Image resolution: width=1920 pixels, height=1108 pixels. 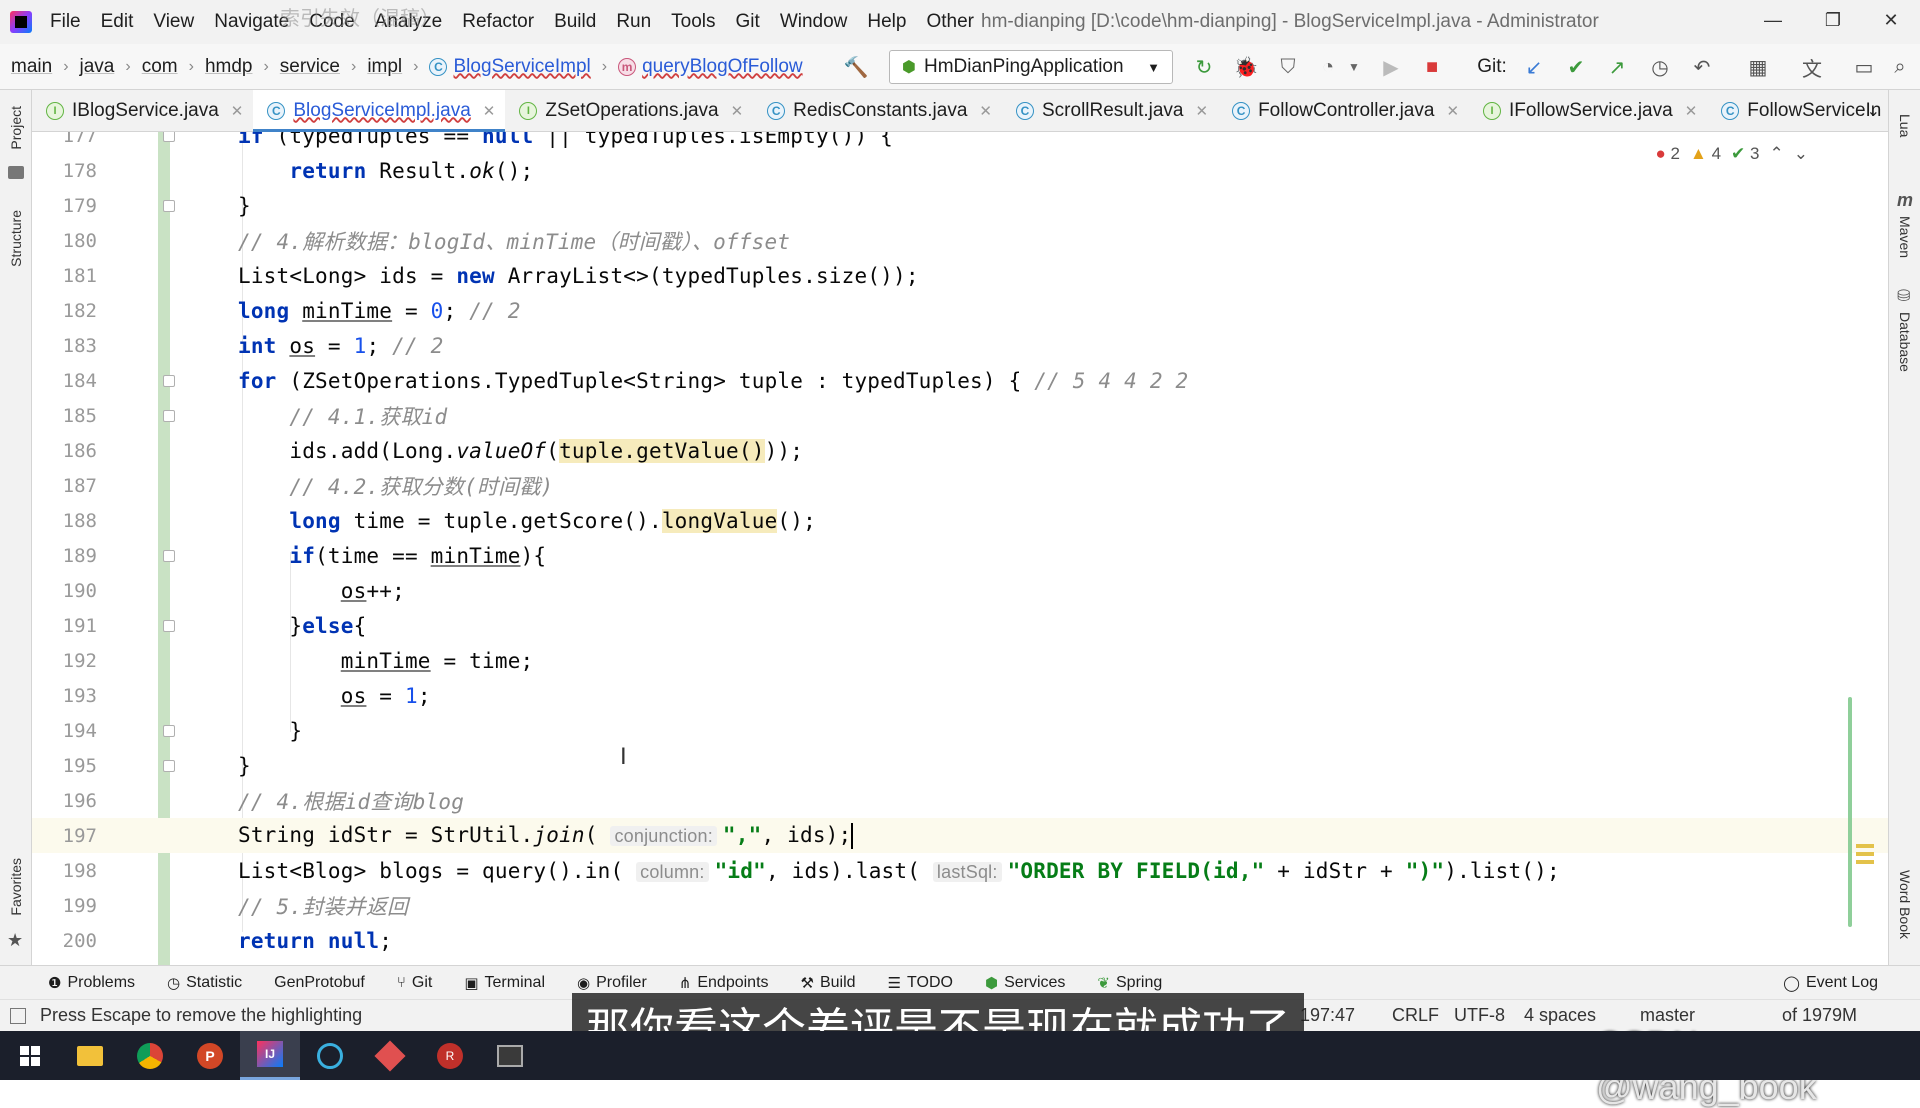 What do you see at coordinates (251, 22) in the screenshot?
I see `menu-navigate: Navigate` at bounding box center [251, 22].